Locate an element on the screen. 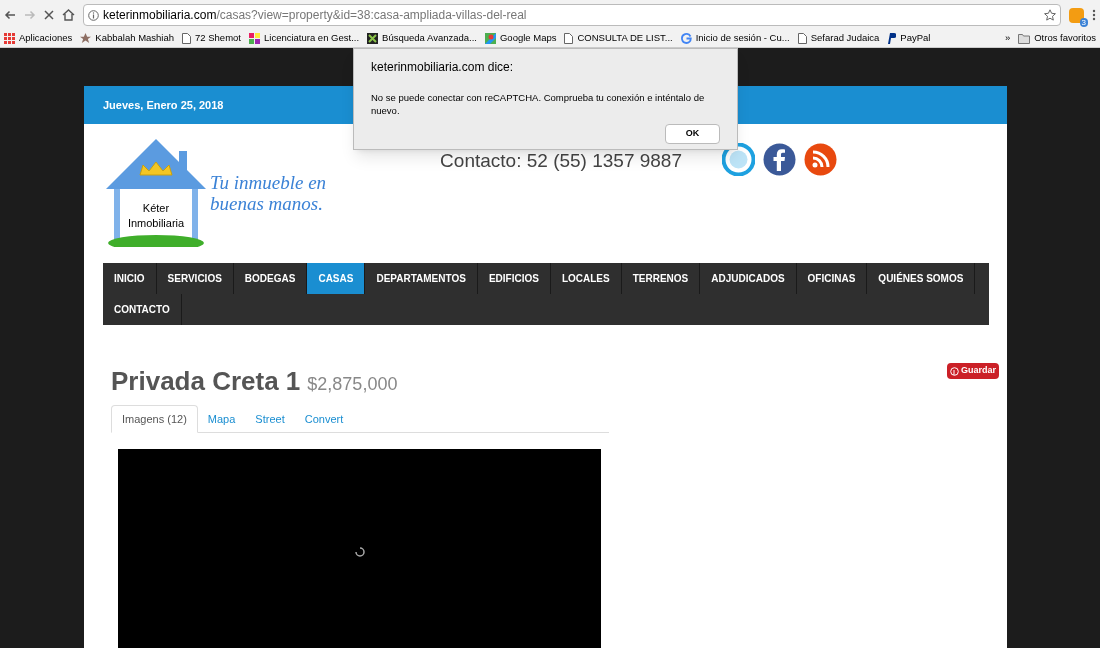 This screenshot has width=1100, height=648. bookmarks-overflow: » is located at coordinates (1007, 38).